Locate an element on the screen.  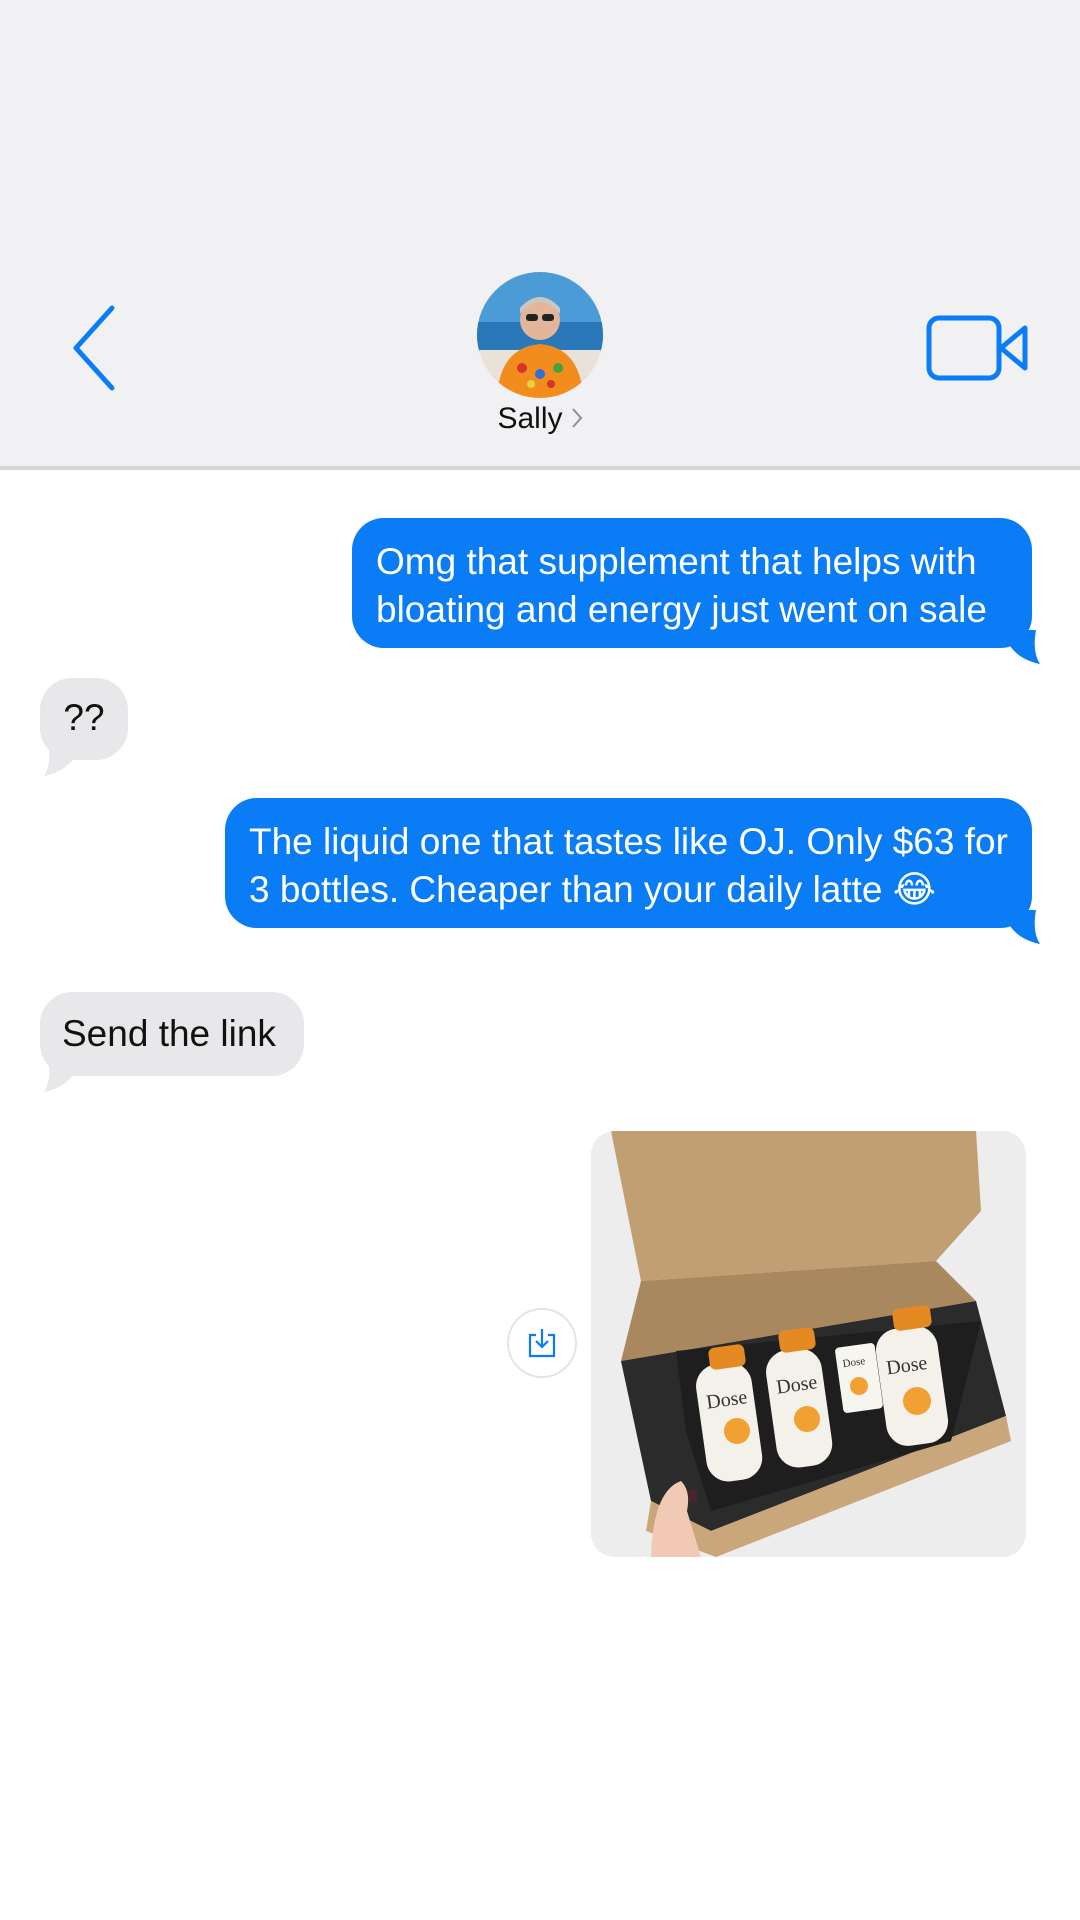
save-photo-button is located at coordinates (542, 1343).